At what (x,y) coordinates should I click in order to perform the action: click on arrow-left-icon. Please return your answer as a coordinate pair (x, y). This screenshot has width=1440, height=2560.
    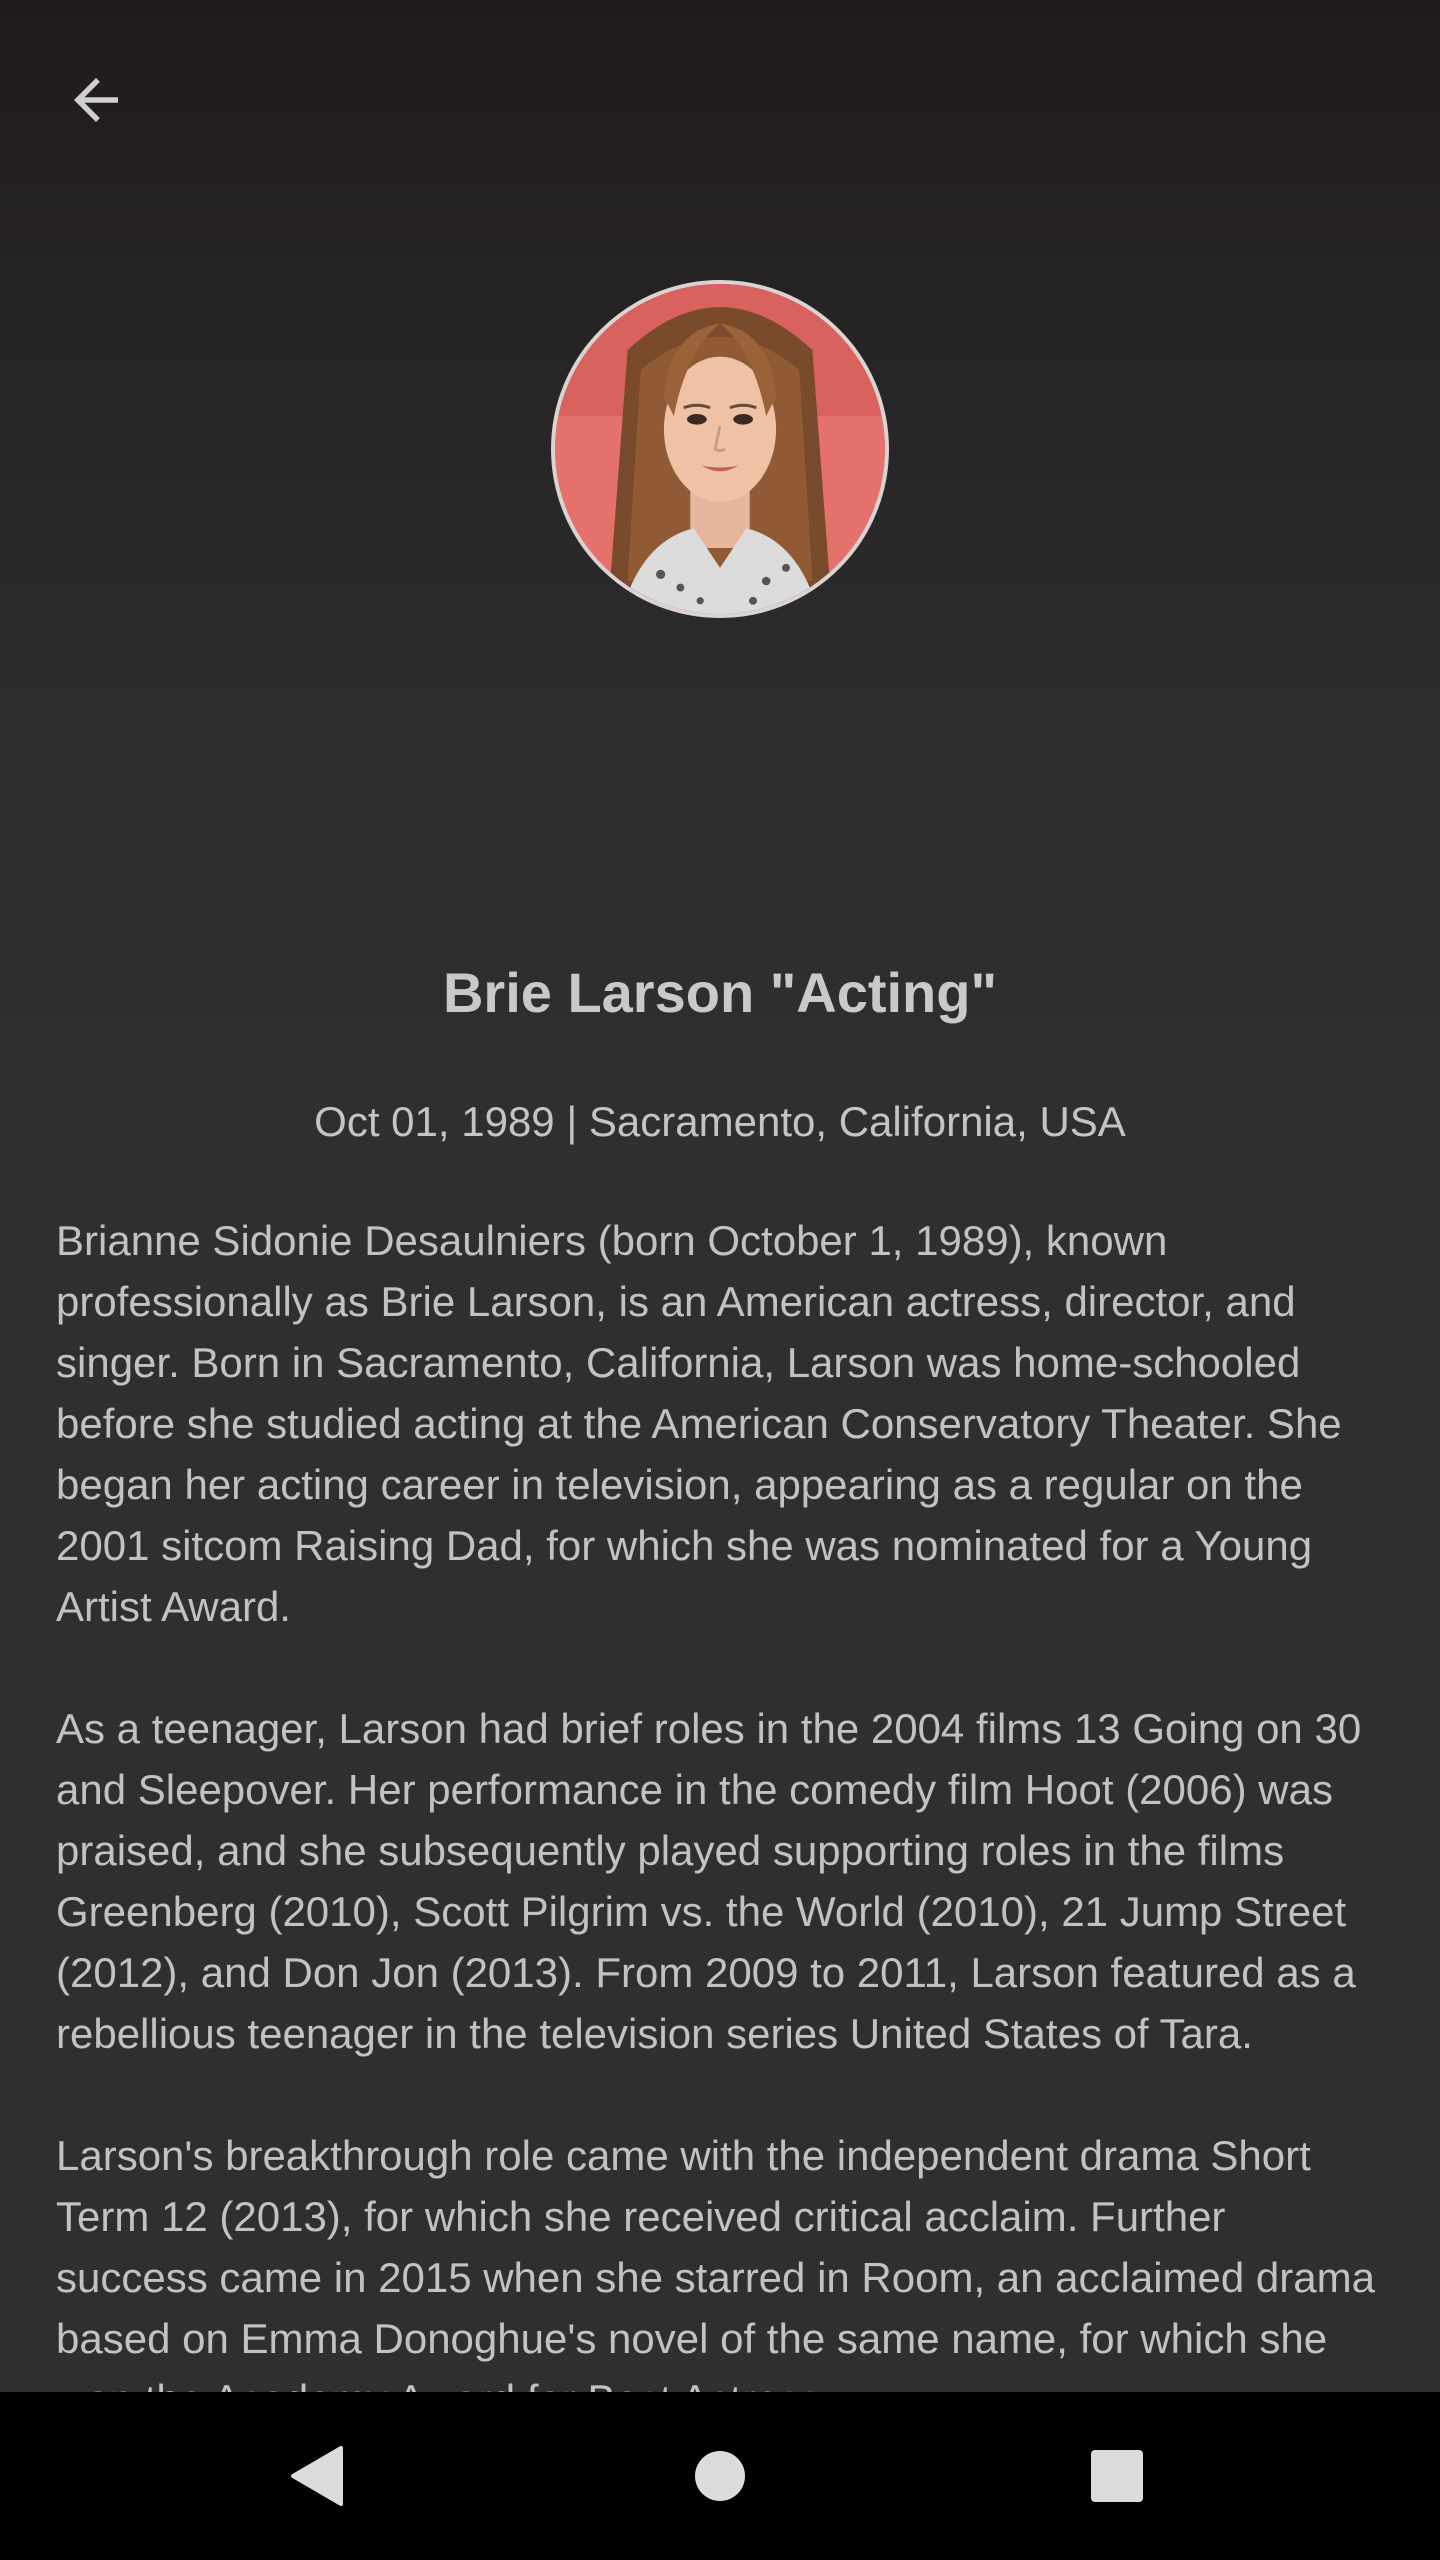
    Looking at the image, I should click on (96, 100).